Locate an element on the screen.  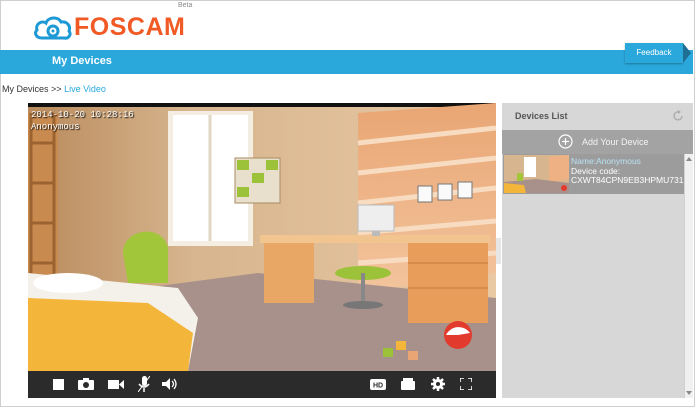
logo-text: FOSCAM is located at coordinates (130, 27).